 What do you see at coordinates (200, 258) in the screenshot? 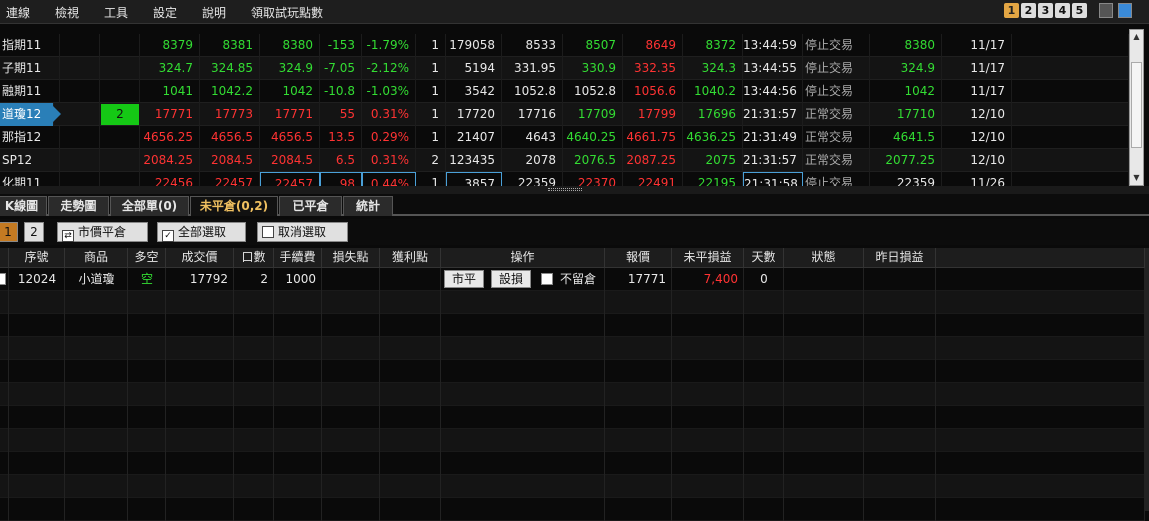
I see `column-header-price: 成交價` at bounding box center [200, 258].